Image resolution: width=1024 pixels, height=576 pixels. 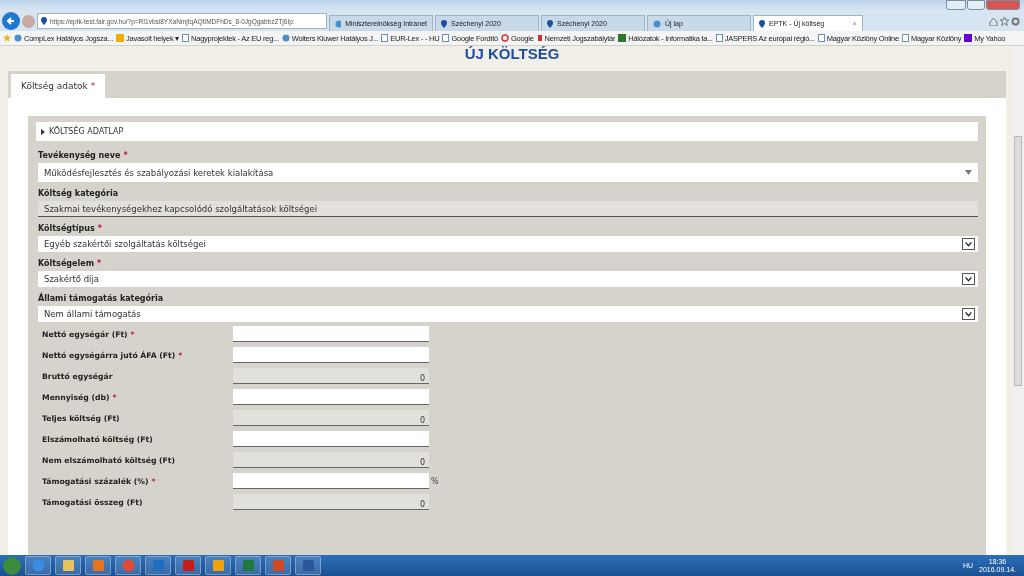 I want to click on unit-label: %, so click(x=435, y=481).